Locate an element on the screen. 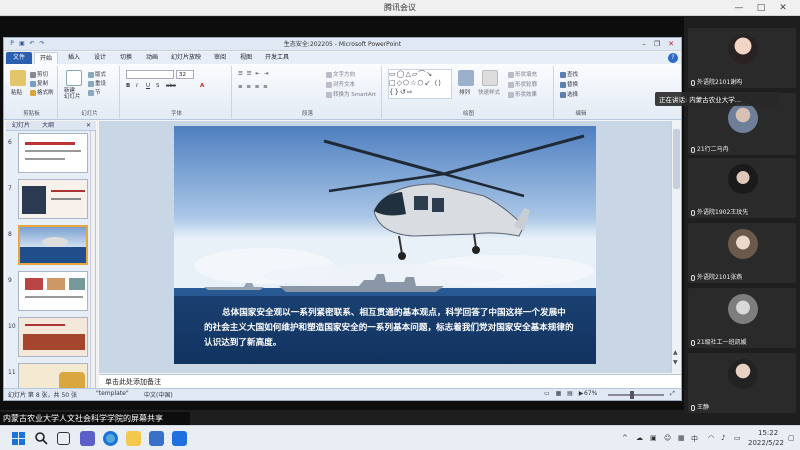 This screenshot has height=450, width=800. layout-button: 版式 is located at coordinates (97, 74).